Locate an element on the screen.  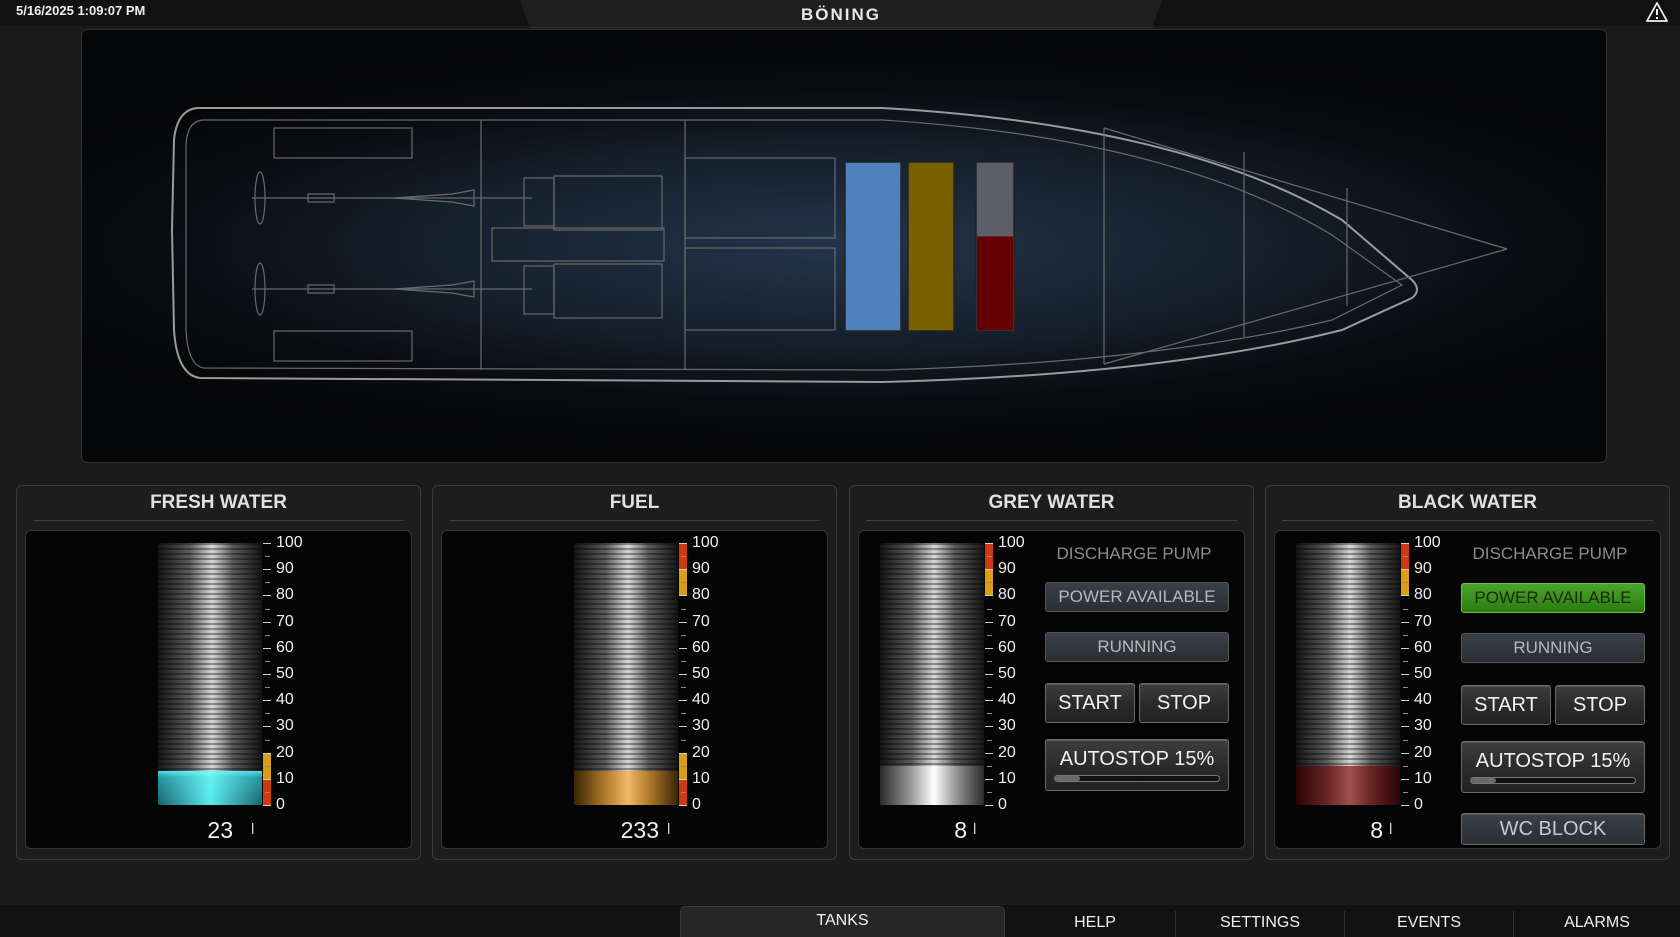
wc-block-button: WC BLOCK is located at coordinates (1553, 829).